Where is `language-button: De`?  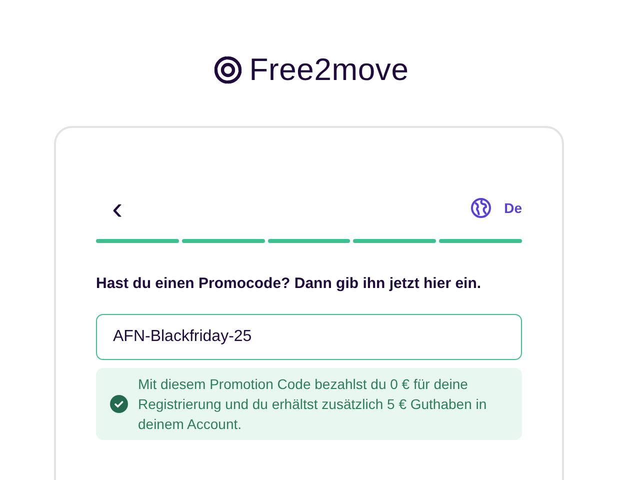
language-button: De is located at coordinates (513, 208).